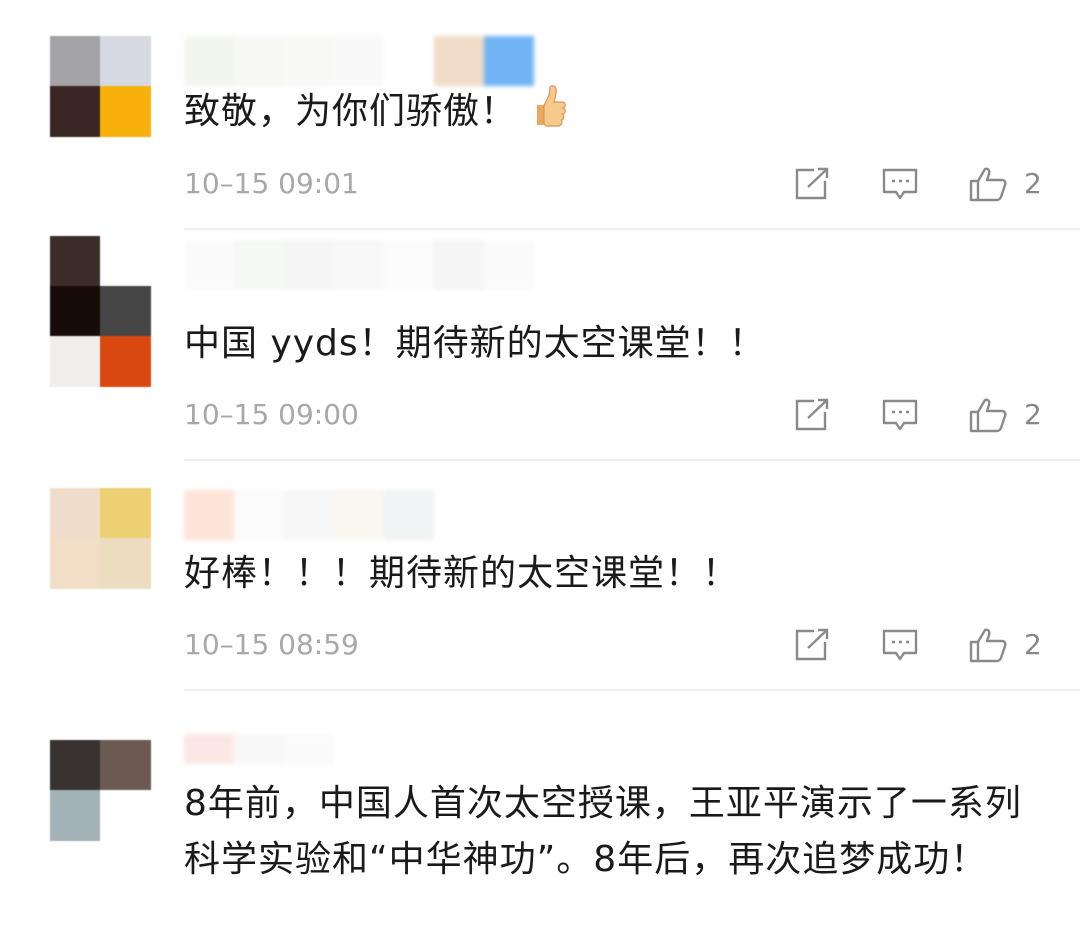 The image size is (1080, 943). Describe the element at coordinates (271, 414) in the screenshot. I see `timestamp: 10–15 09:00` at that location.